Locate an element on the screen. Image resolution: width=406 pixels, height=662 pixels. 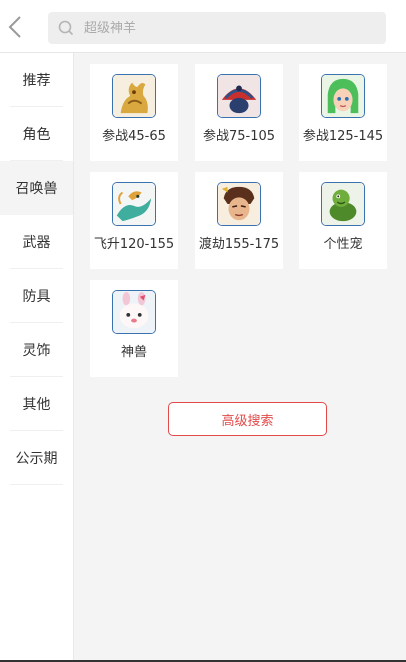
sidebar-item-label: 召唤兽 is located at coordinates (36, 189).